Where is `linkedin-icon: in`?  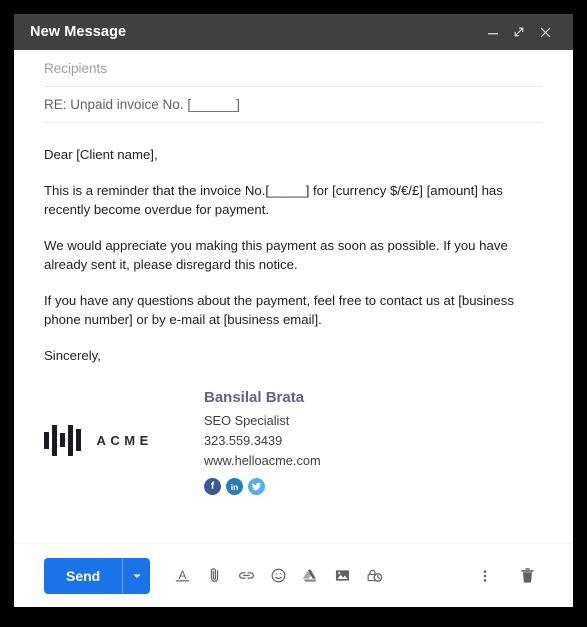
linkedin-icon: in is located at coordinates (234, 486).